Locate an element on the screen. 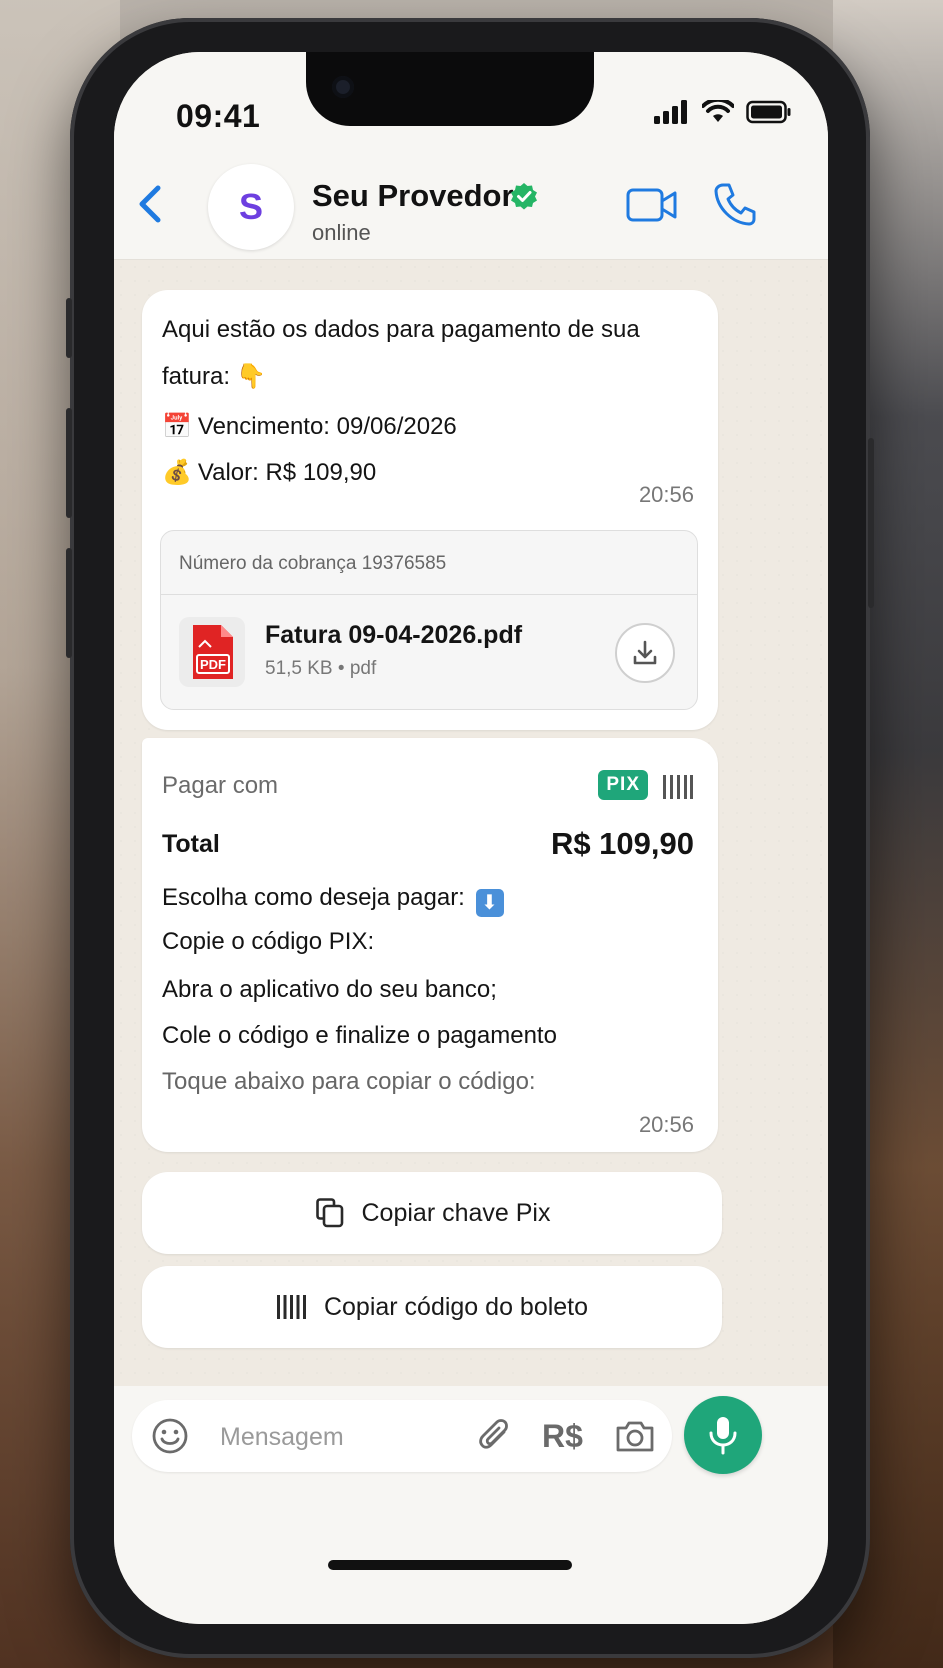  copy-pix-button: Copiar chave Pix is located at coordinates (432, 1213).